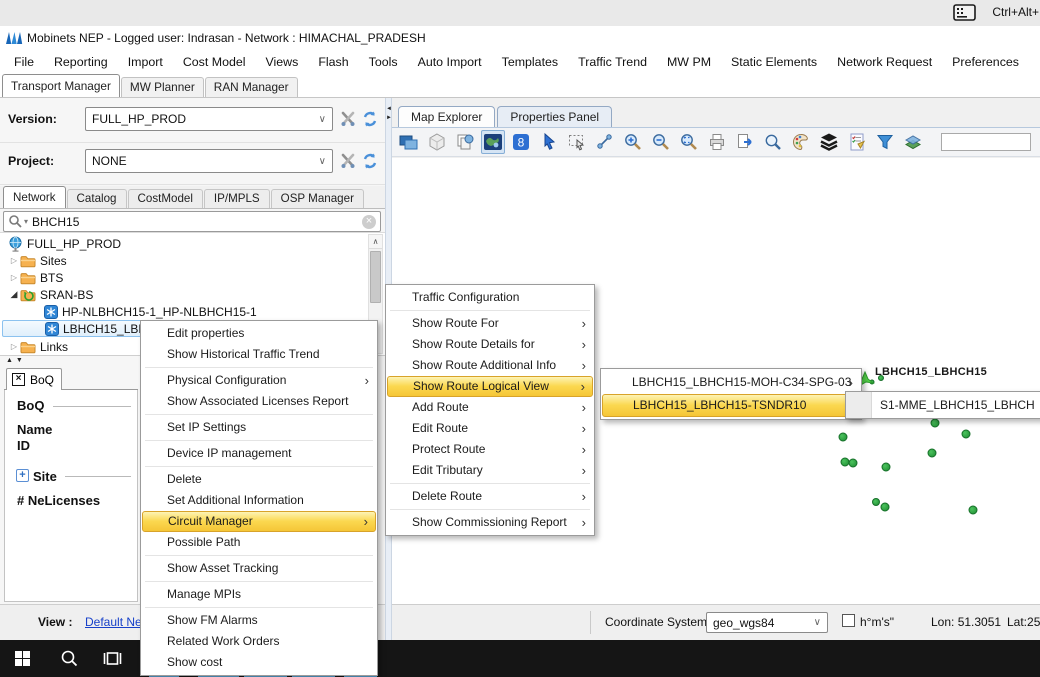 The image size is (1040, 677). Describe the element at coordinates (521, 142) in the screenshot. I see `google-icon: 8` at that location.